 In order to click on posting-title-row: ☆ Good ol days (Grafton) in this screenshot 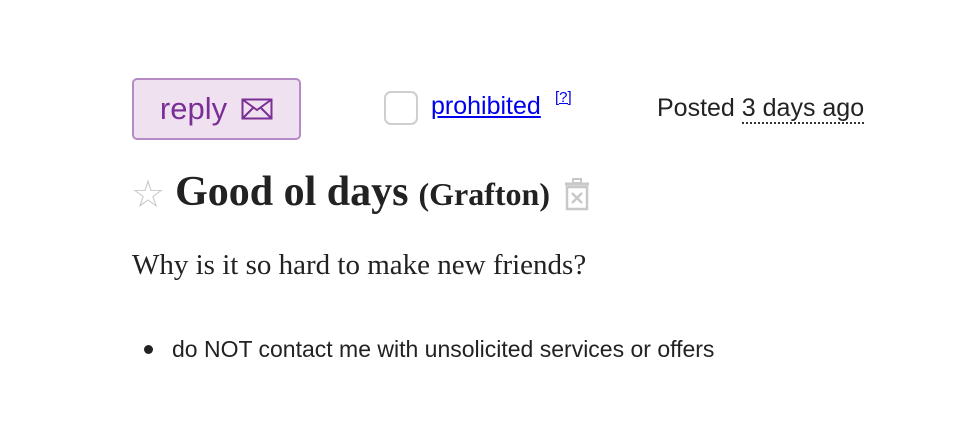, I will do `click(361, 192)`.